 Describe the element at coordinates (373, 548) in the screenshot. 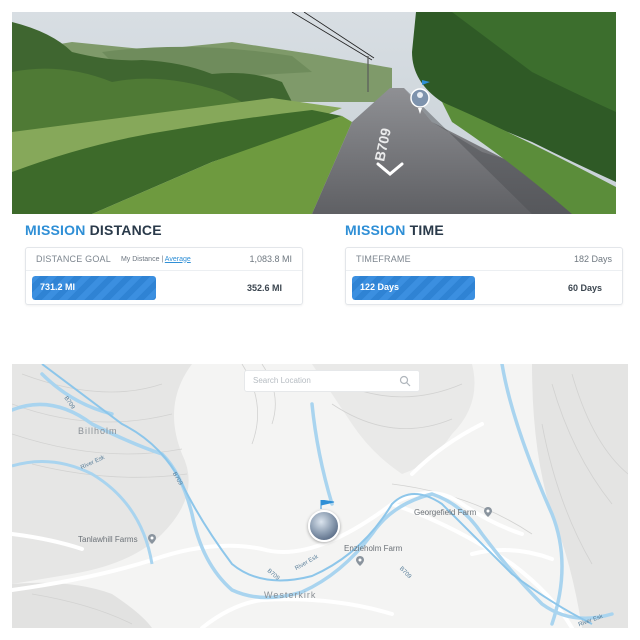

I see `poi-label-enzieholm: Enzieholm Farm` at that location.